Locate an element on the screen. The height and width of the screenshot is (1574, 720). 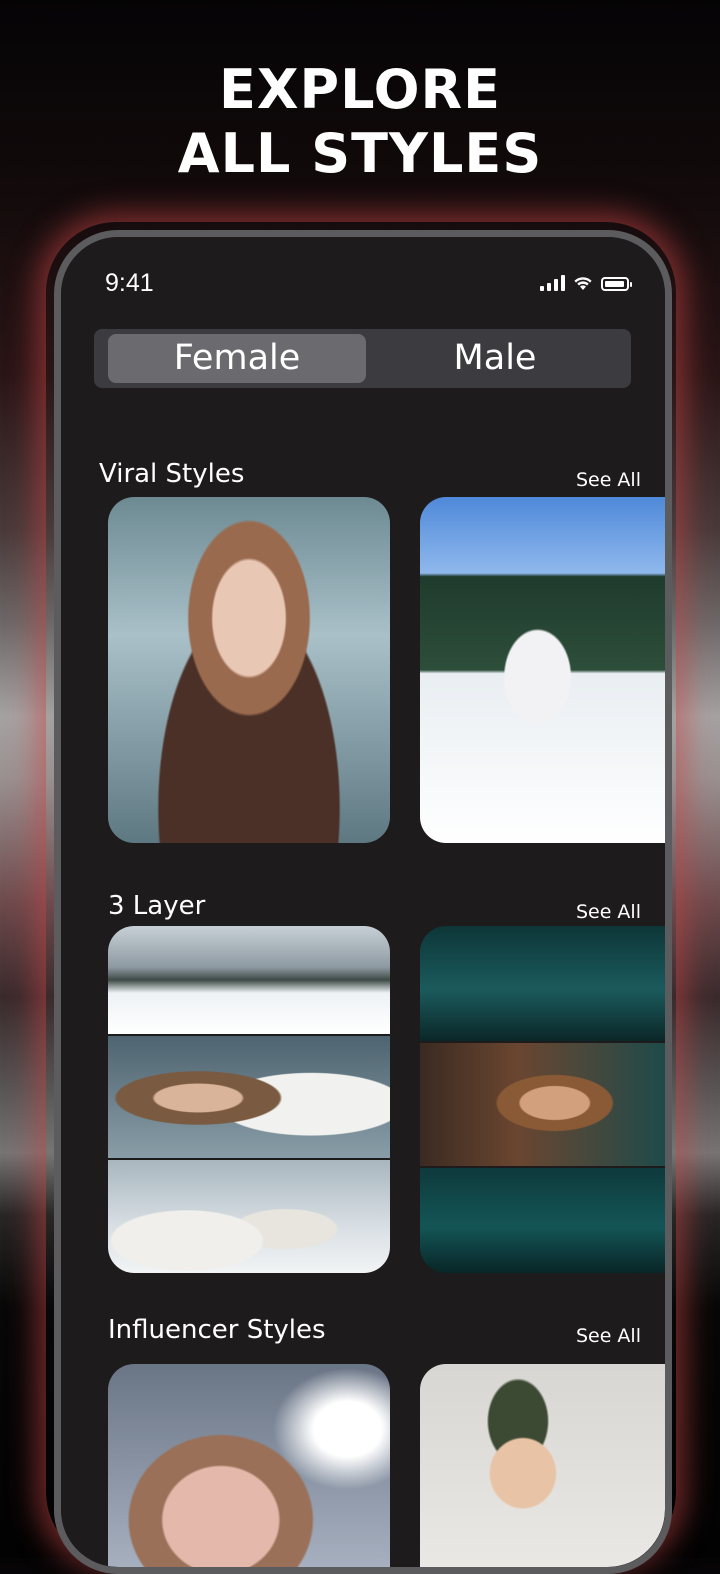
section-title-influencer-styles: Influencer Styles is located at coordinates (217, 1330).